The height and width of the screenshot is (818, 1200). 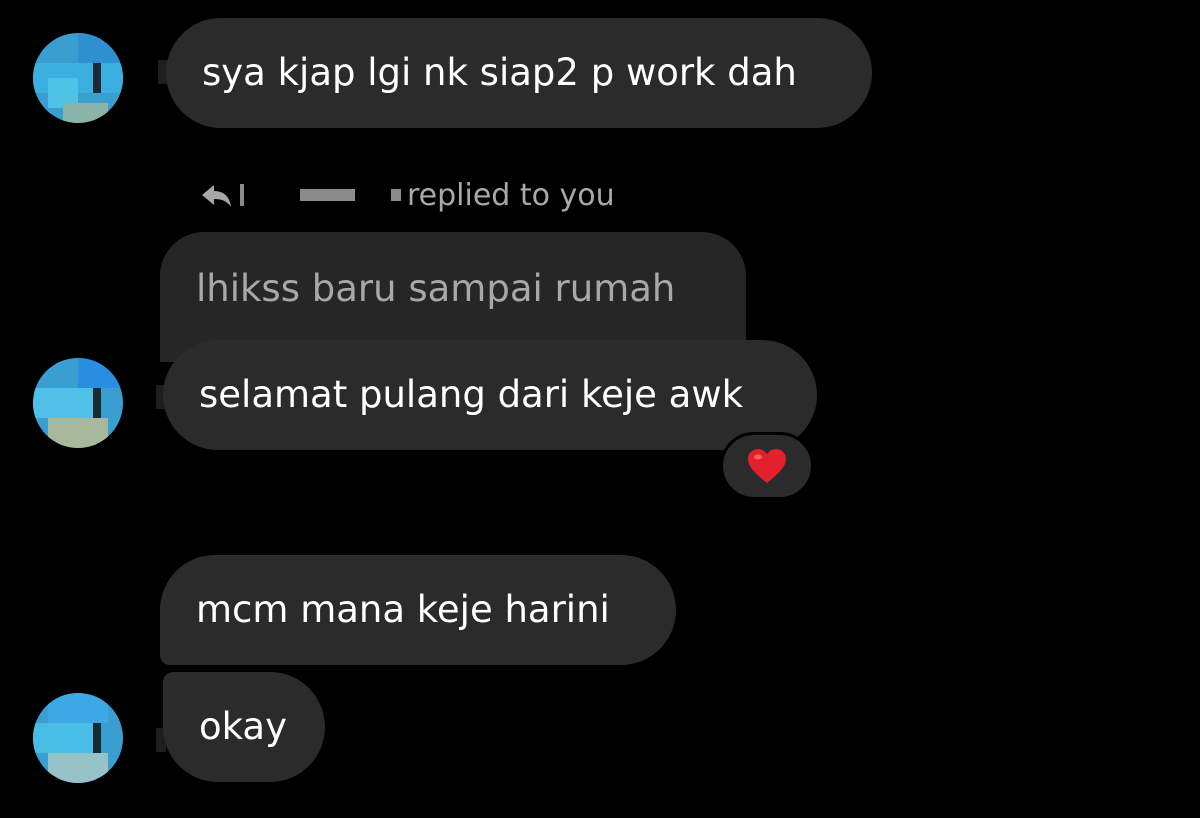 I want to click on message-bubble: okay, so click(x=244, y=727).